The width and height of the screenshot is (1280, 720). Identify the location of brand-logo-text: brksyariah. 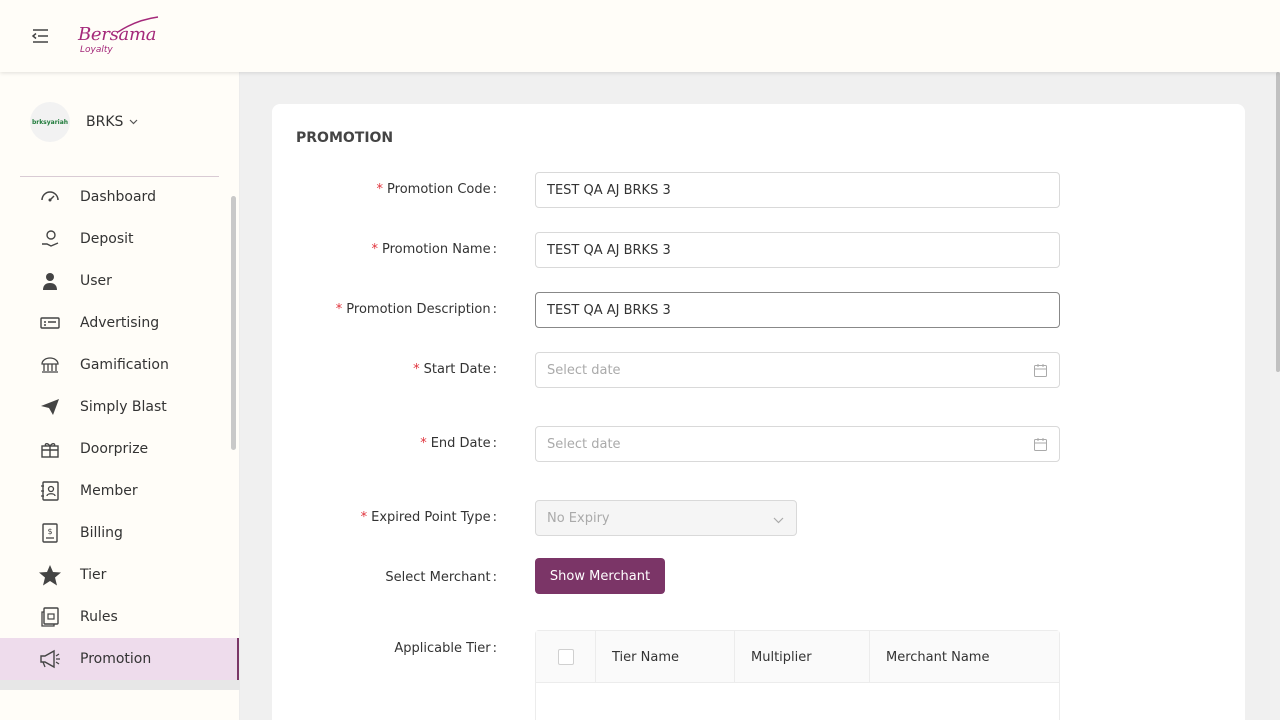
(50, 122).